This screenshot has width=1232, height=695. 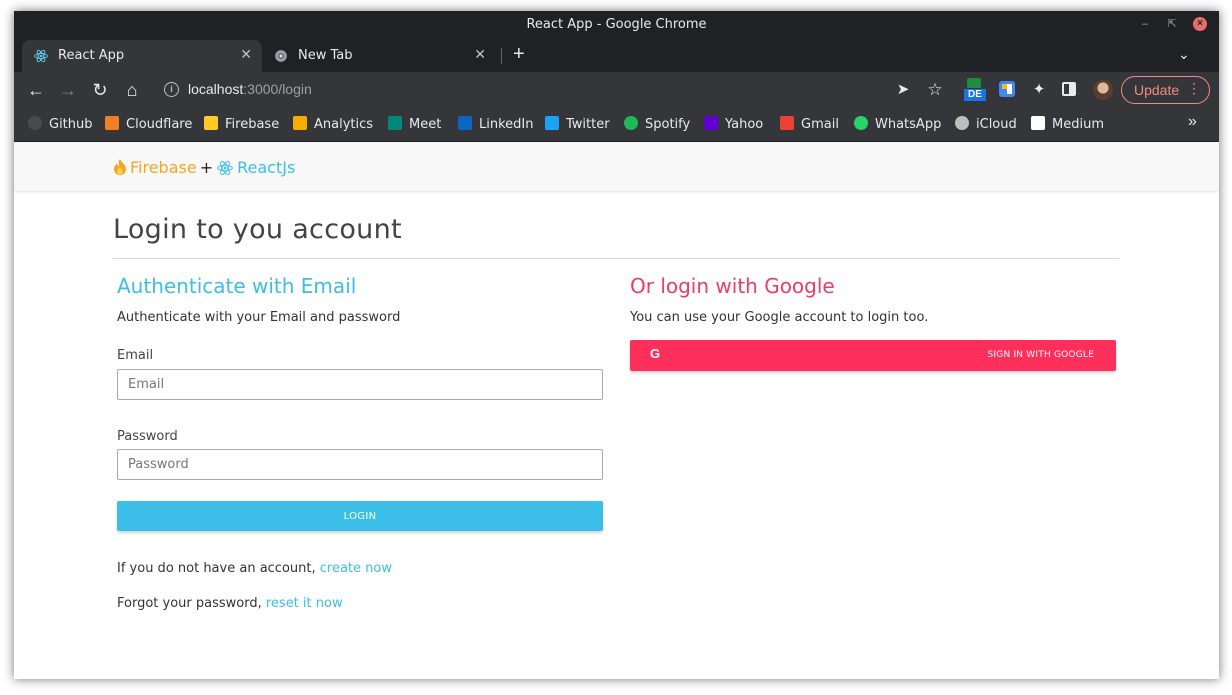 What do you see at coordinates (218, 568) in the screenshot?
I see `register-text: If you do not have an account,` at bounding box center [218, 568].